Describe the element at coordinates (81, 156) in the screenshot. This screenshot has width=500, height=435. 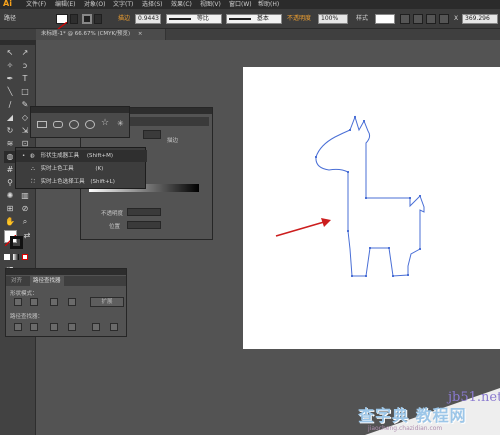
I see `flyout-item-shape-builder: • ◍ 形状生成器工具 (Shift+M)` at that location.